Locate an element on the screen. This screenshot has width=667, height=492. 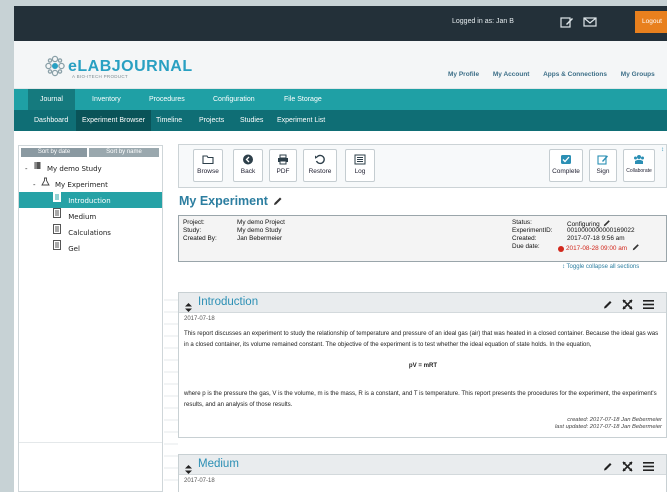
subtab-experiment-list: Experiment List is located at coordinates (301, 120).